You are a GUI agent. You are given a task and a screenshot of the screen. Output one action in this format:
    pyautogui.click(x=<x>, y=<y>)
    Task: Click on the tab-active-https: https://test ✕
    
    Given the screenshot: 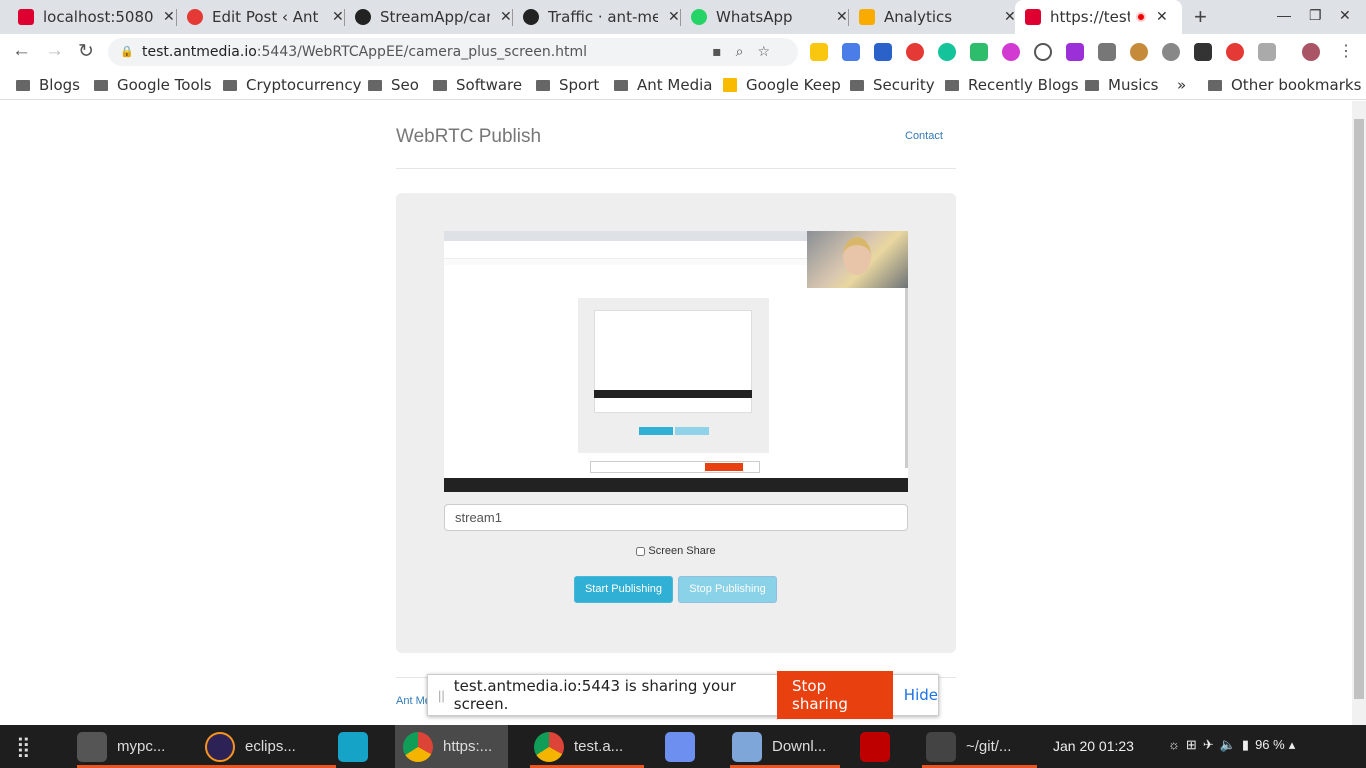 What is the action you would take?
    pyautogui.click(x=1098, y=17)
    